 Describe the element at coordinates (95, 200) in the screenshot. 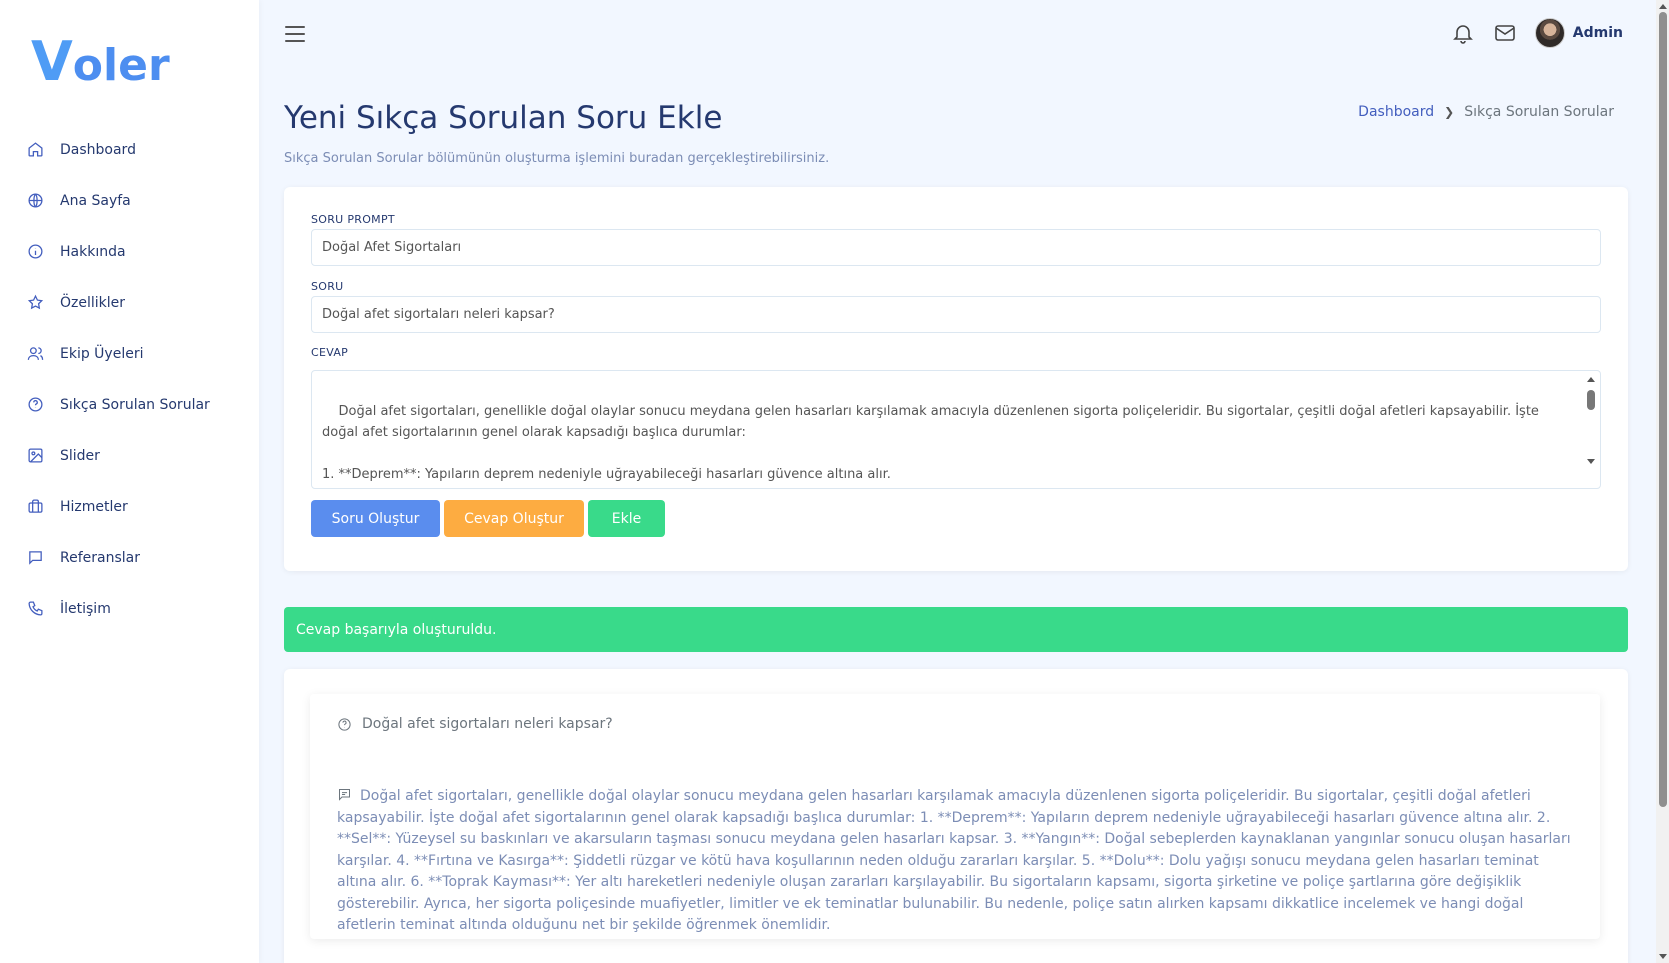

I see `sidebar-item-label: Ana Sayfa` at that location.